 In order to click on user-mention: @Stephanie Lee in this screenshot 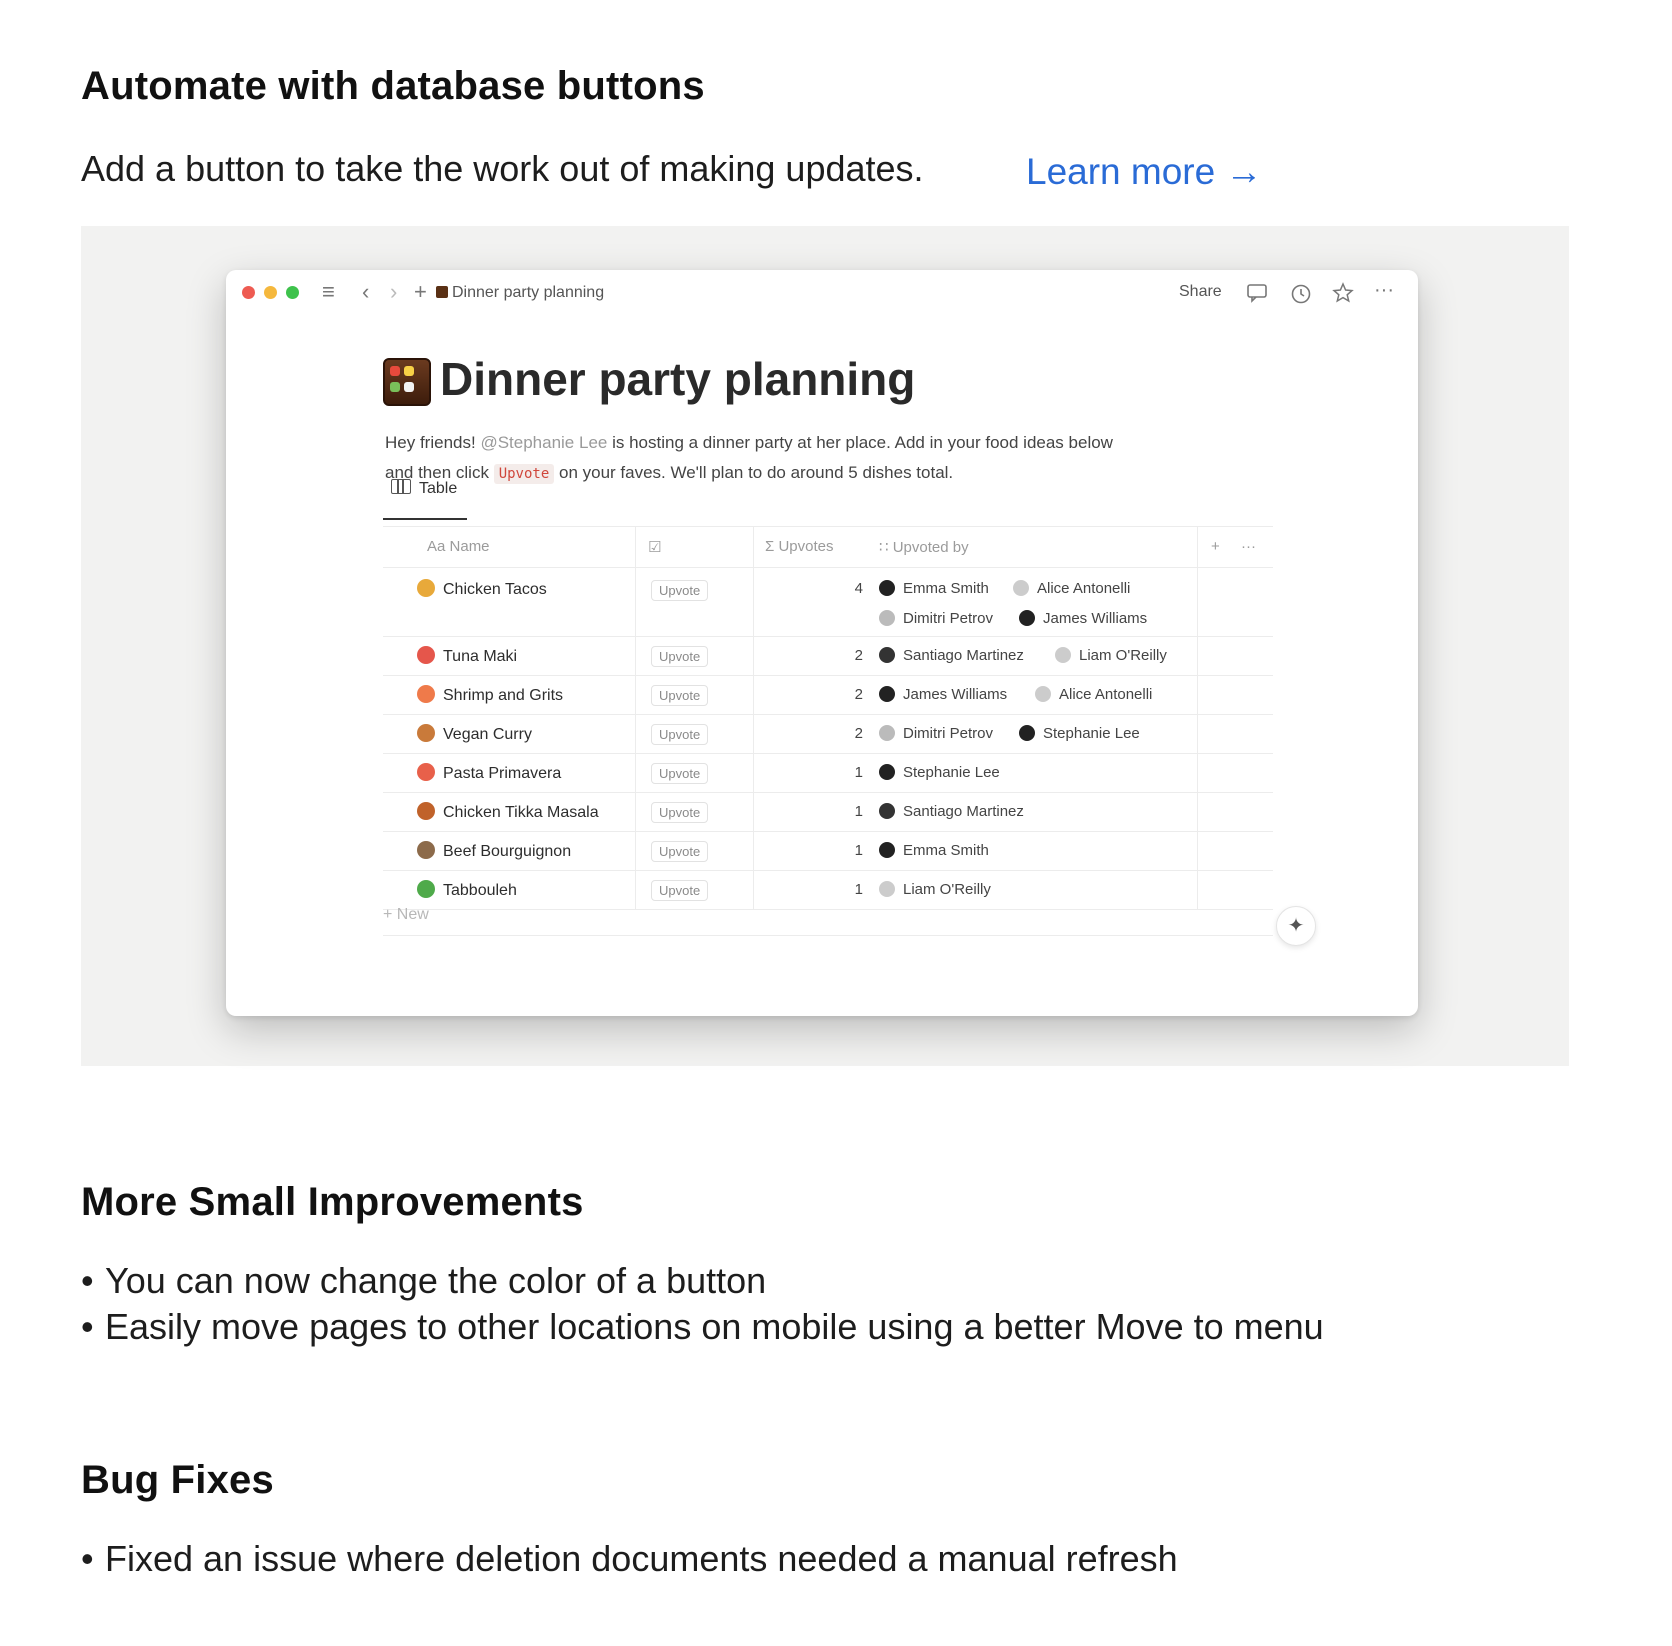, I will do `click(543, 442)`.